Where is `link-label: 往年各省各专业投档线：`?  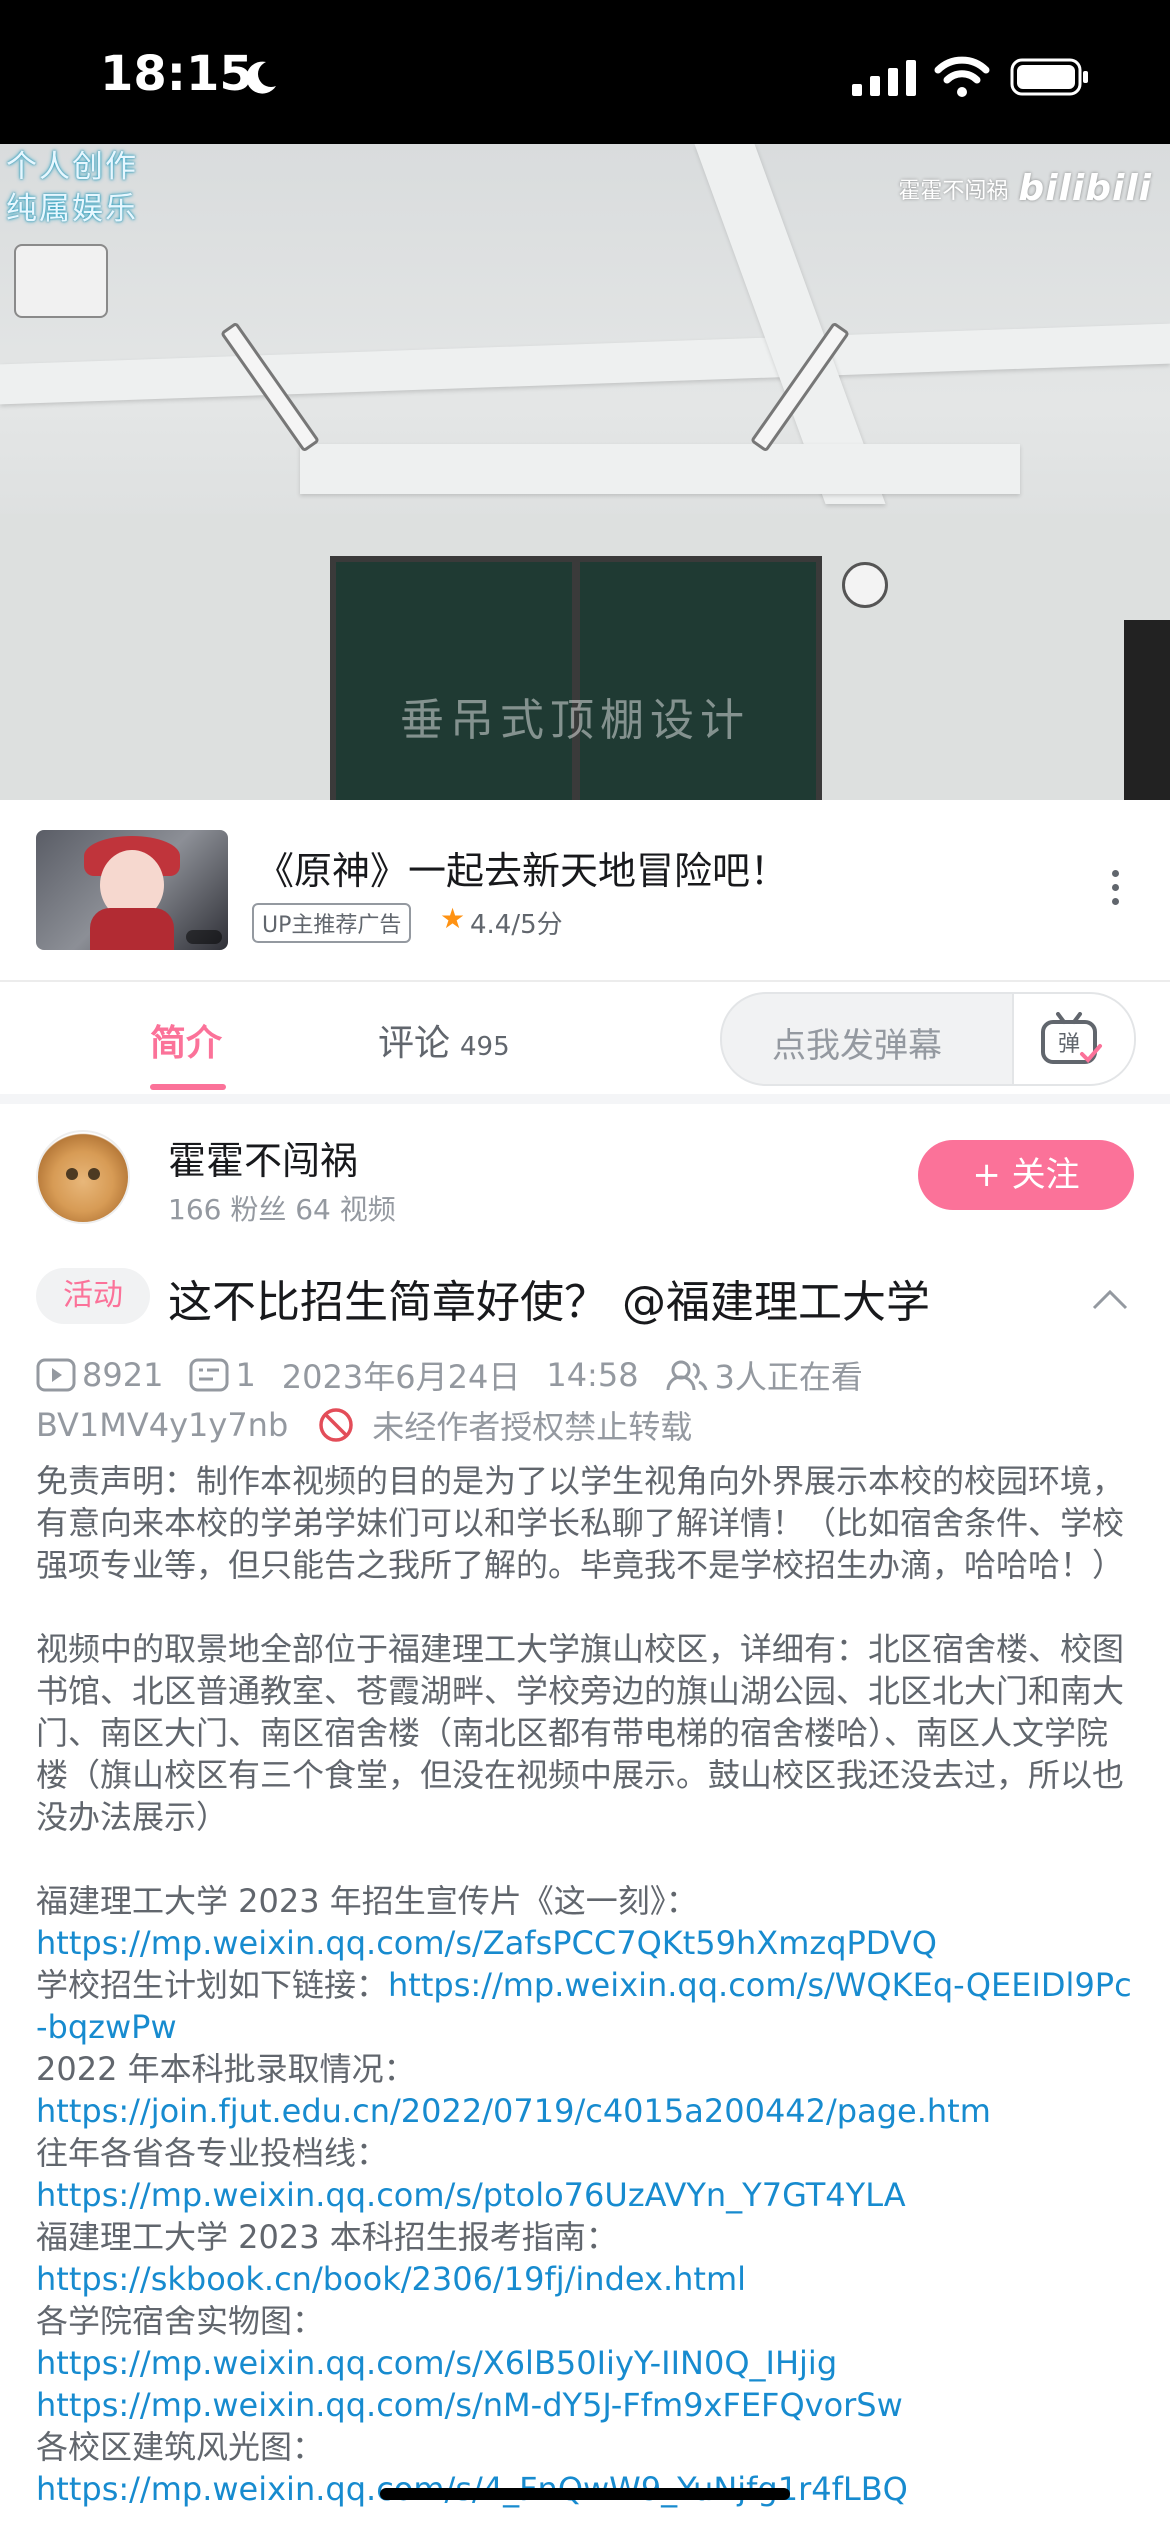 link-label: 往年各省各专业投档线： is located at coordinates (212, 2153).